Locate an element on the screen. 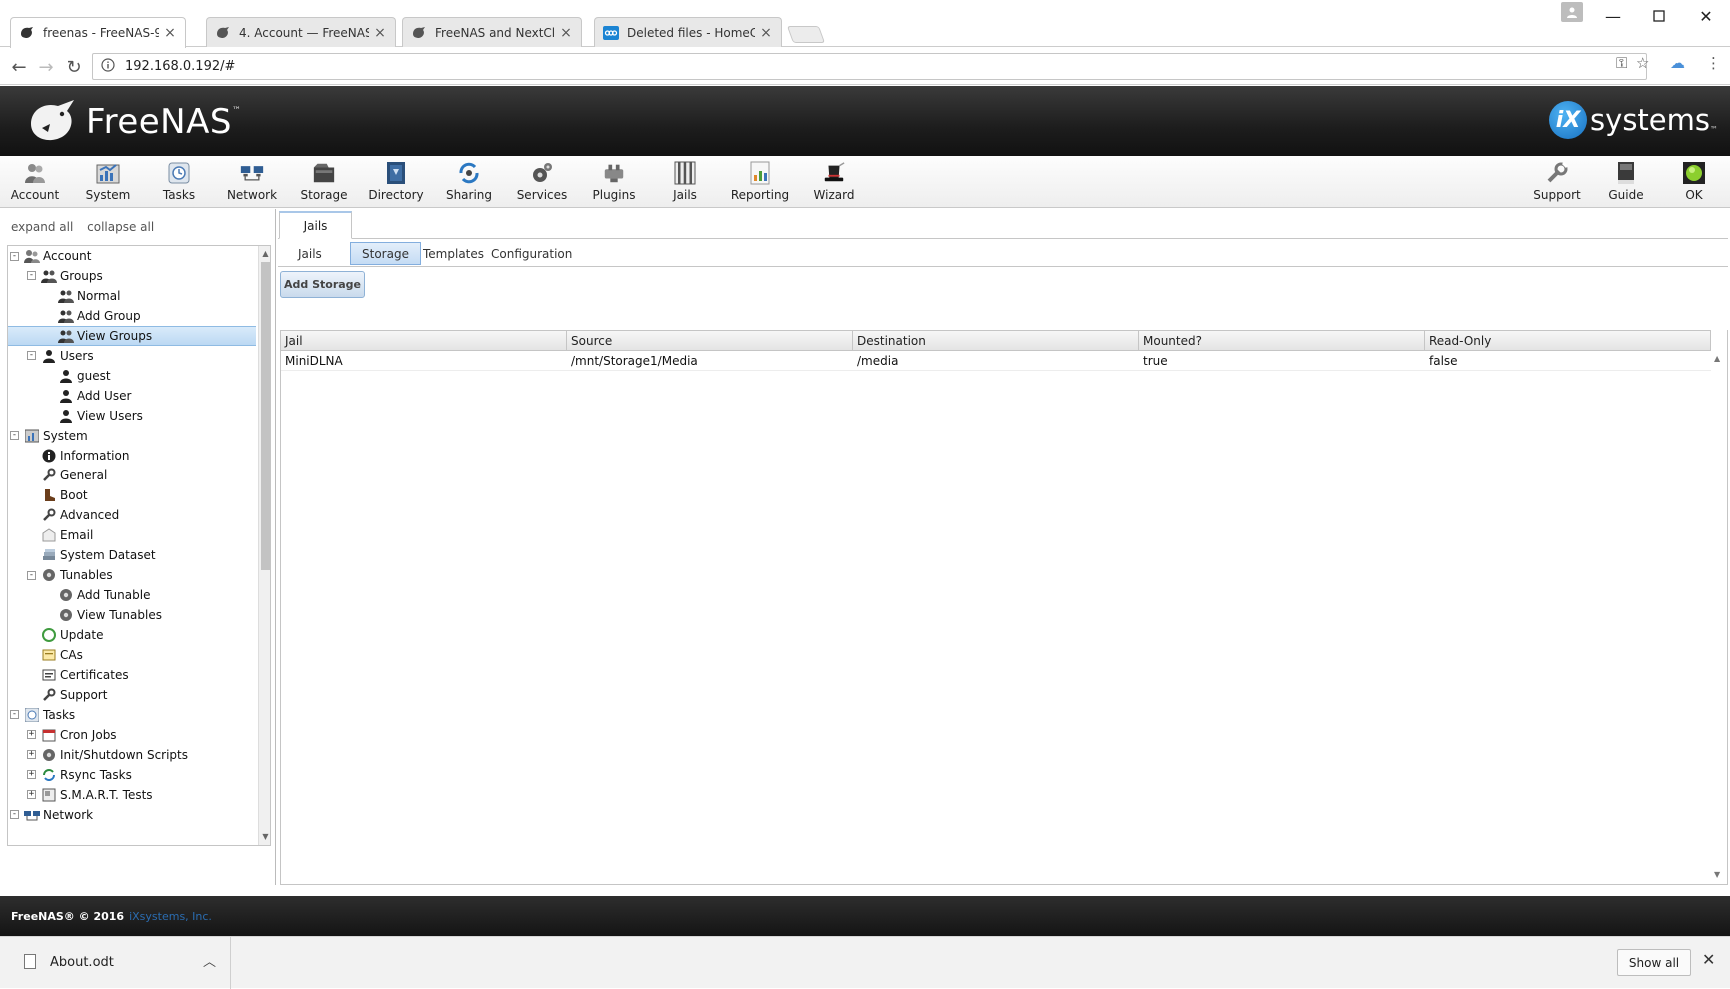 The height and width of the screenshot is (989, 1730). tree-item-cron-jobs: + Cron Jobs is located at coordinates (132, 735).